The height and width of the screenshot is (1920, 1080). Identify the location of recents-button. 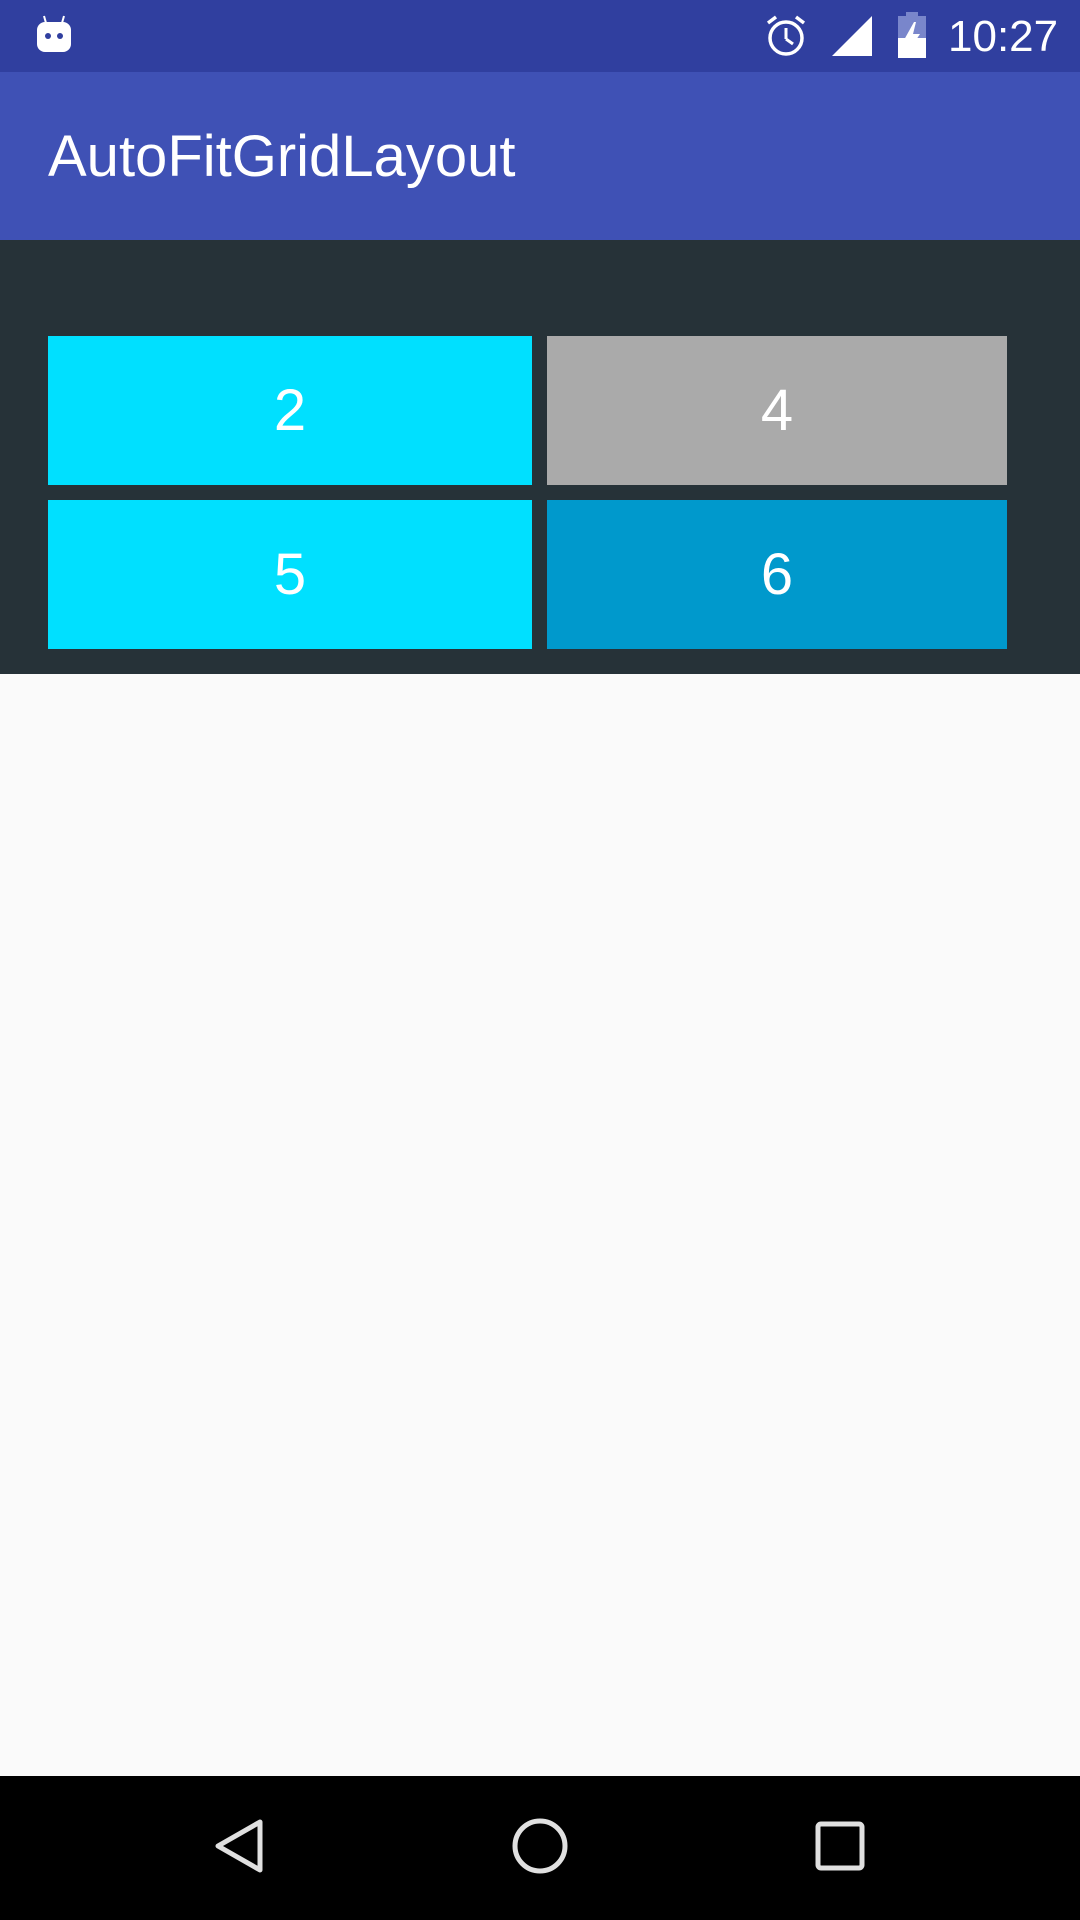
(840, 1848).